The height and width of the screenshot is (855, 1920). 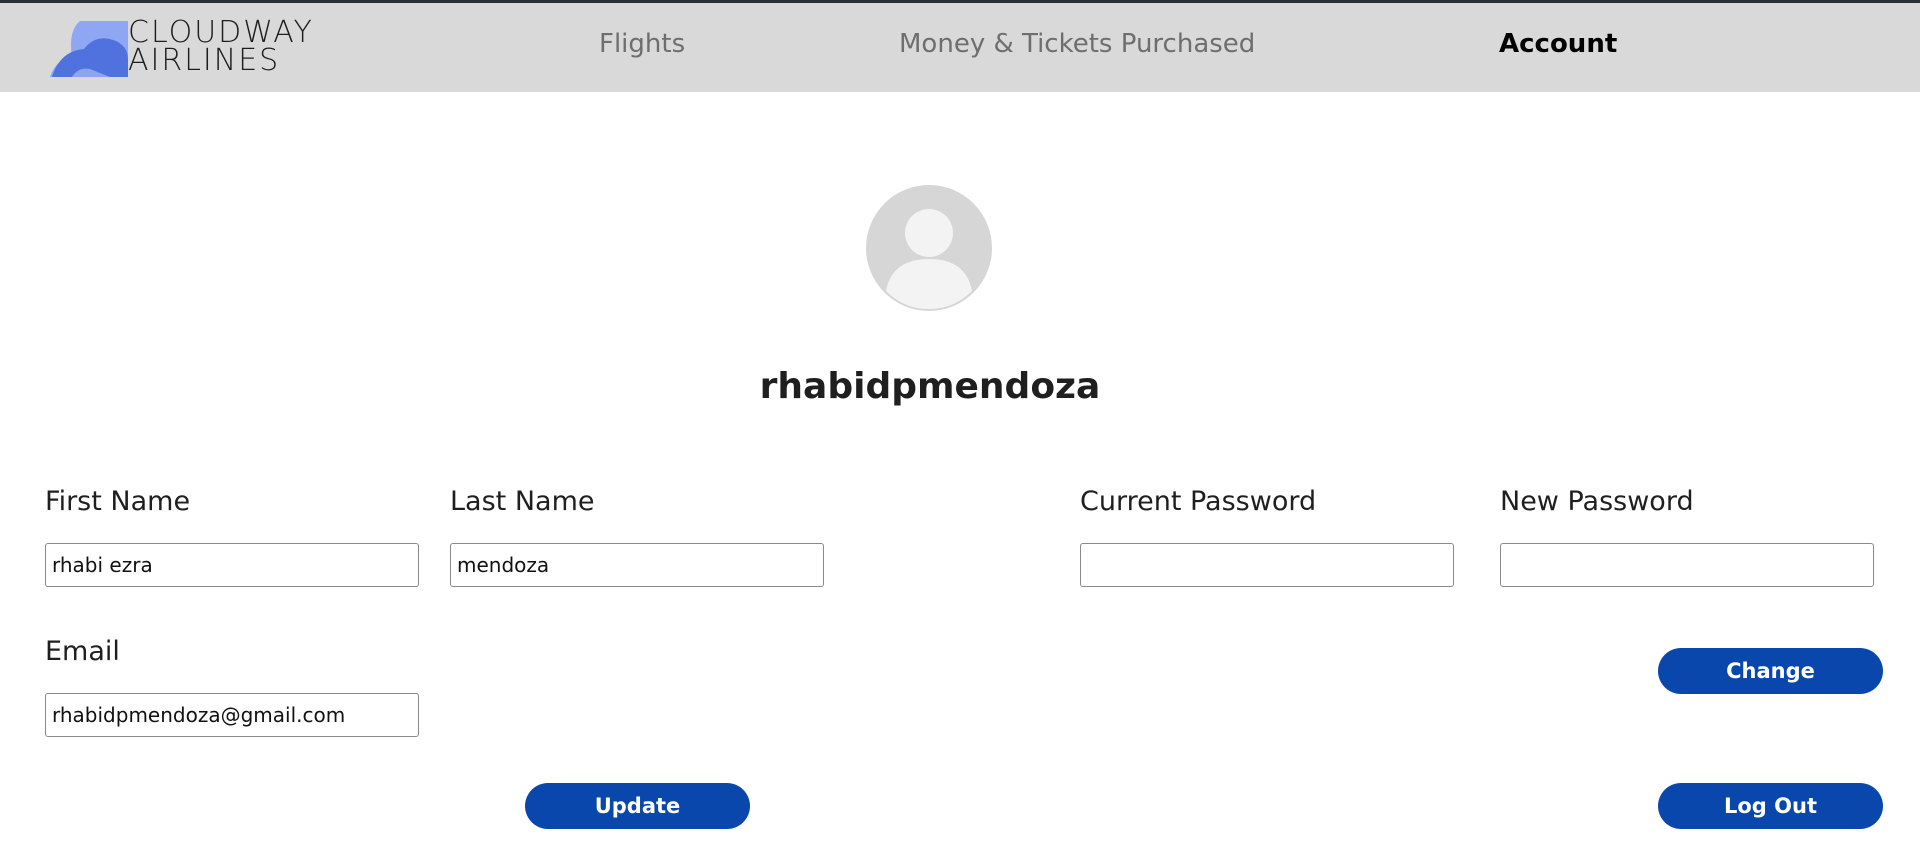 I want to click on cloud-logo-icon, so click(x=89, y=49).